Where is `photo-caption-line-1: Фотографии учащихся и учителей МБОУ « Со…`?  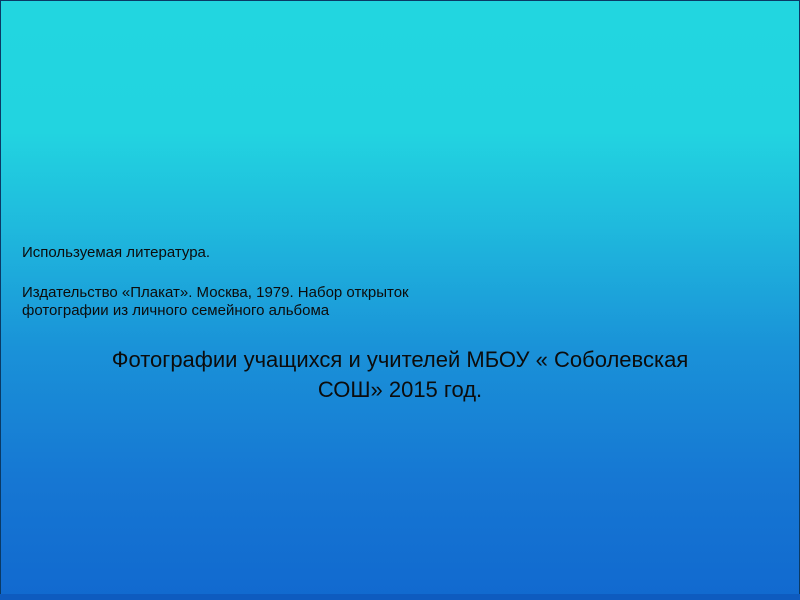 photo-caption-line-1: Фотографии учащихся и учителей МБОУ « Со… is located at coordinates (400, 359).